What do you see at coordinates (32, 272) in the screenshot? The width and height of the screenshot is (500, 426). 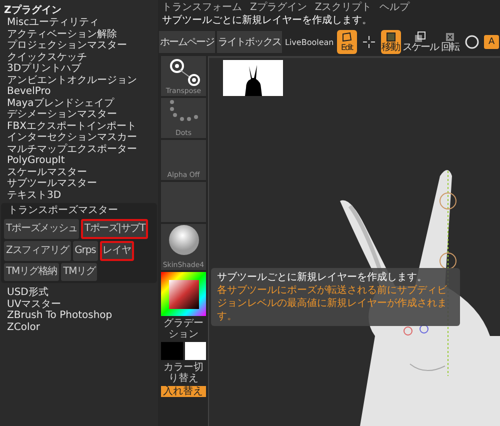 I see `plugin-button: TMリグ格納` at bounding box center [32, 272].